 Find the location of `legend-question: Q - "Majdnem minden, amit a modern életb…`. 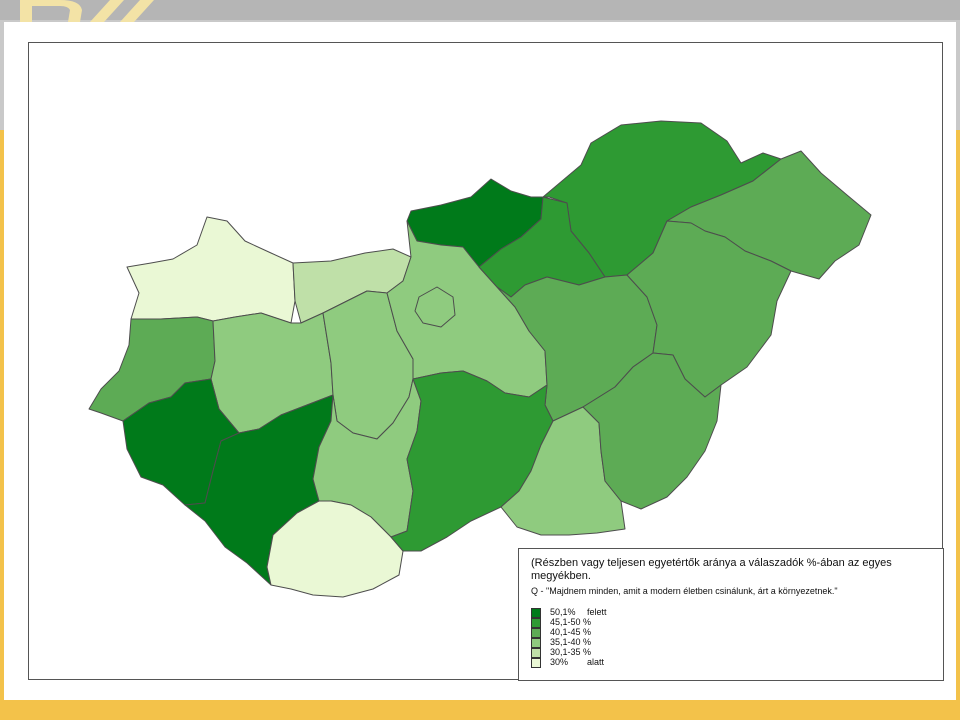

legend-question: Q - "Majdnem minden, amit a modern életb… is located at coordinates (684, 591).